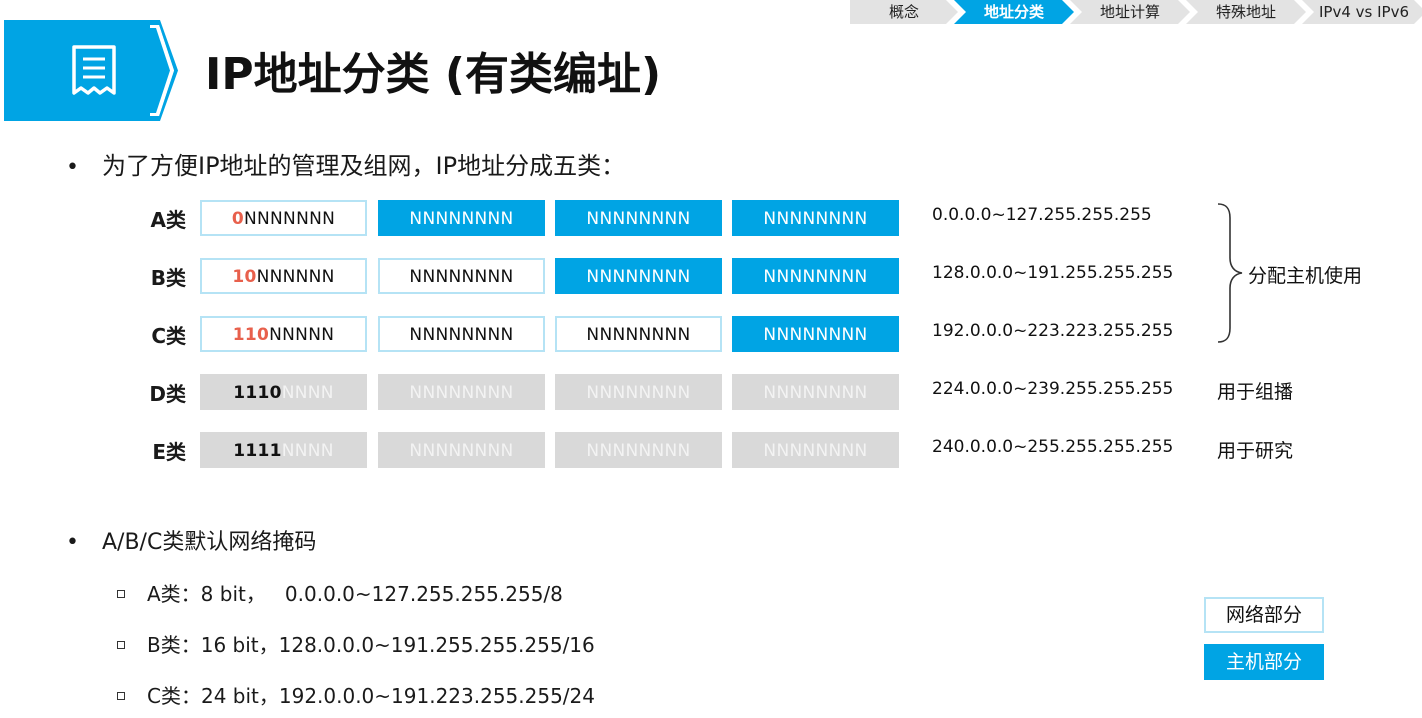 Image resolution: width=1422 pixels, height=718 pixels. I want to click on mask-item-b: B类：16 bit，128.0.0.0~191.255.255.255/16, so click(356, 643).